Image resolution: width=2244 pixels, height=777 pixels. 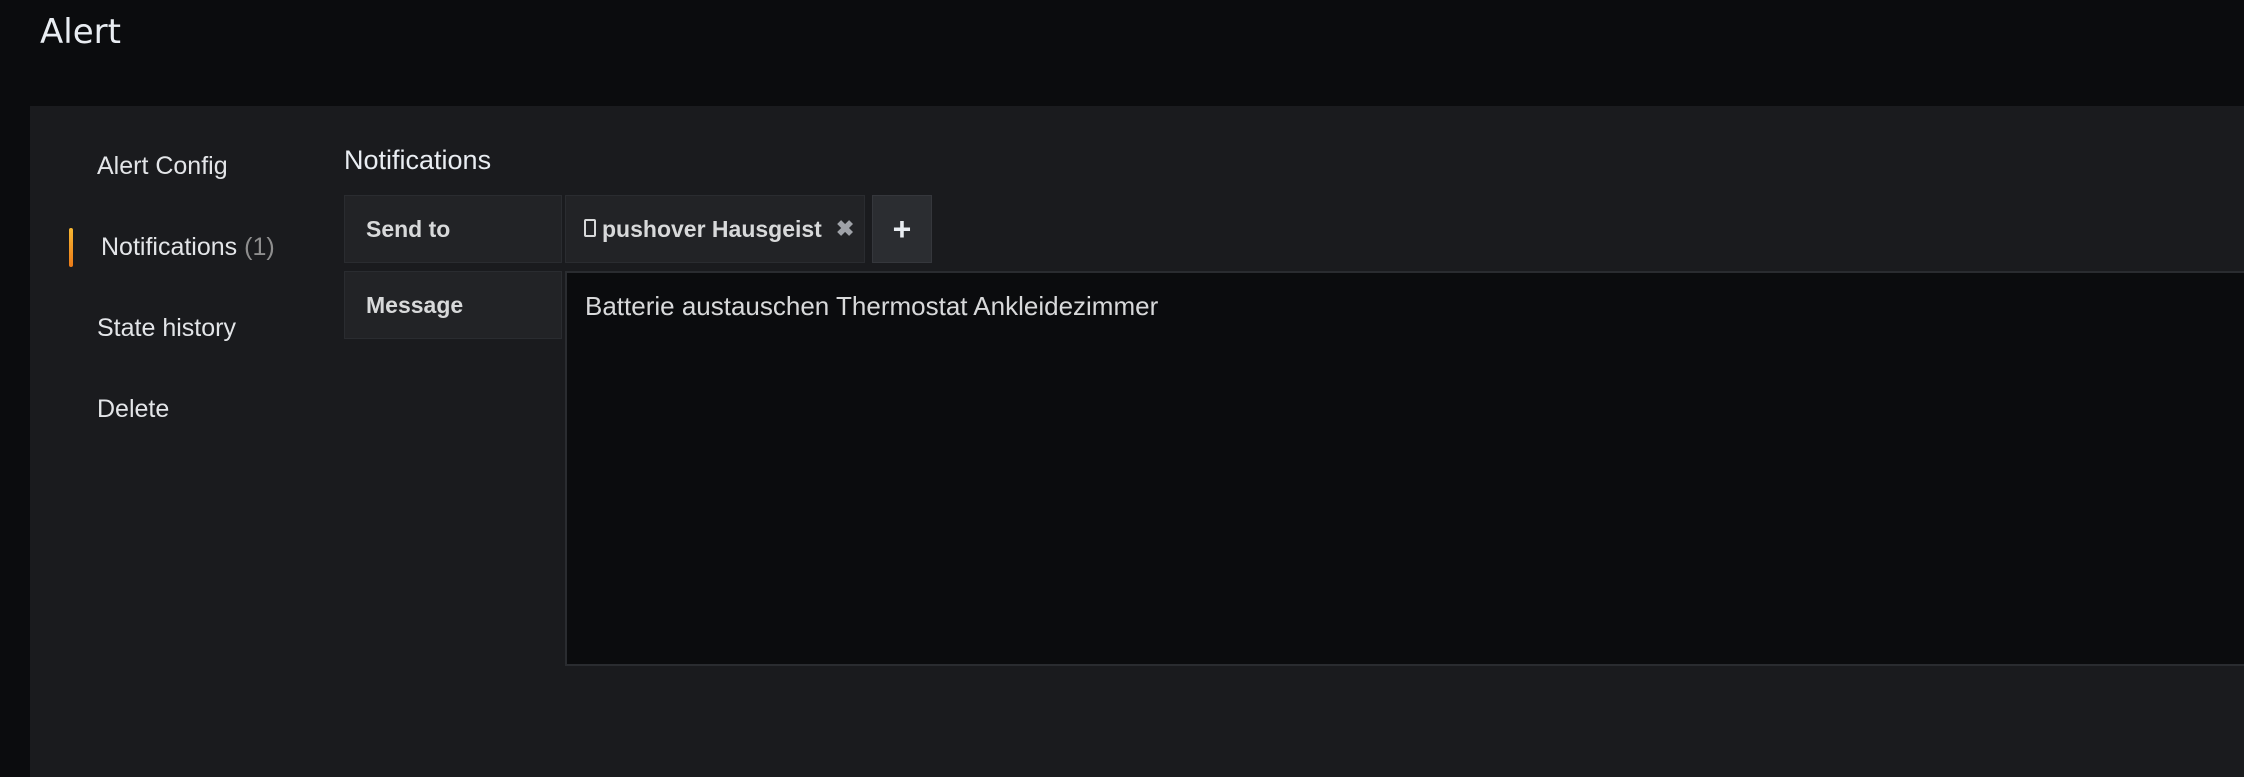 I want to click on active-indicator, so click(x=71, y=247).